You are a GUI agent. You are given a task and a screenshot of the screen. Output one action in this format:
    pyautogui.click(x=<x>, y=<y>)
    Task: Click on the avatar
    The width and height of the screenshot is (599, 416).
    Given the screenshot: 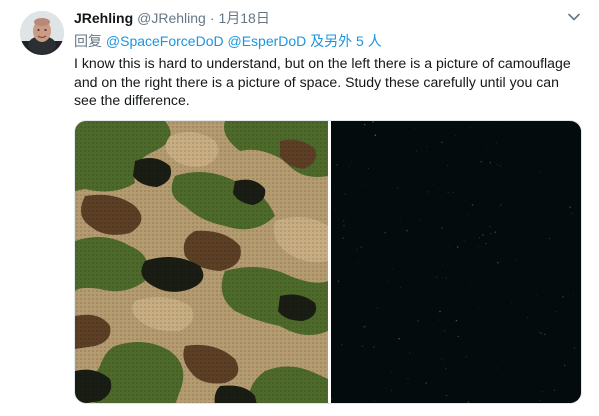 What is the action you would take?
    pyautogui.click(x=42, y=33)
    